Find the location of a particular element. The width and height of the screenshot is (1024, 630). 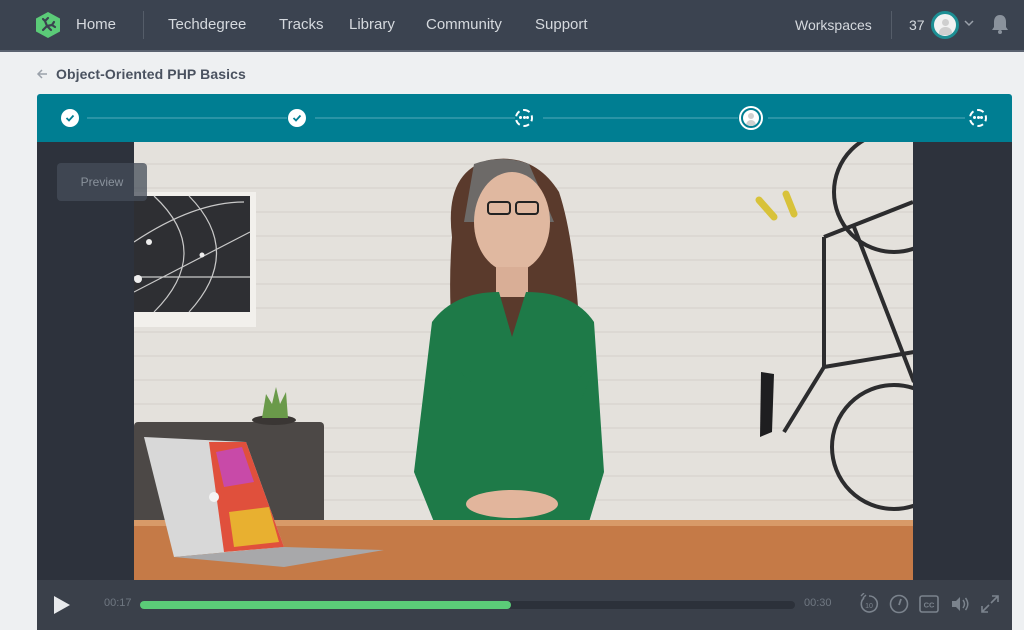

stage-progress-bar is located at coordinates (524, 118).